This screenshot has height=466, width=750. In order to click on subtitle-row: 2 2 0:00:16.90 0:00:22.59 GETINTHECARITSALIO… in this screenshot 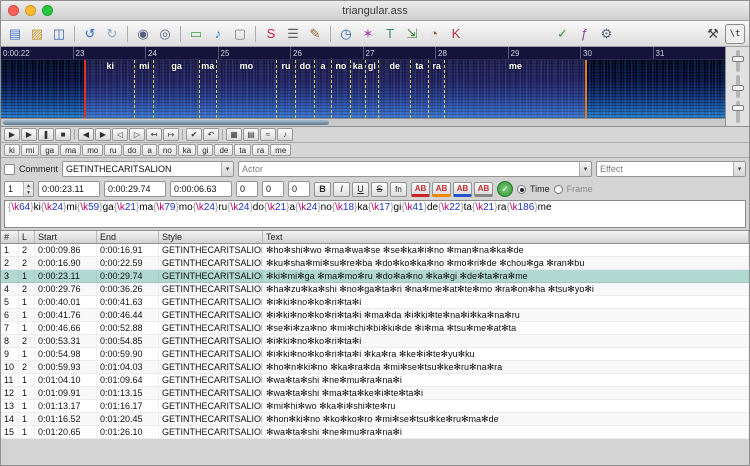, I will do `click(375, 263)`.